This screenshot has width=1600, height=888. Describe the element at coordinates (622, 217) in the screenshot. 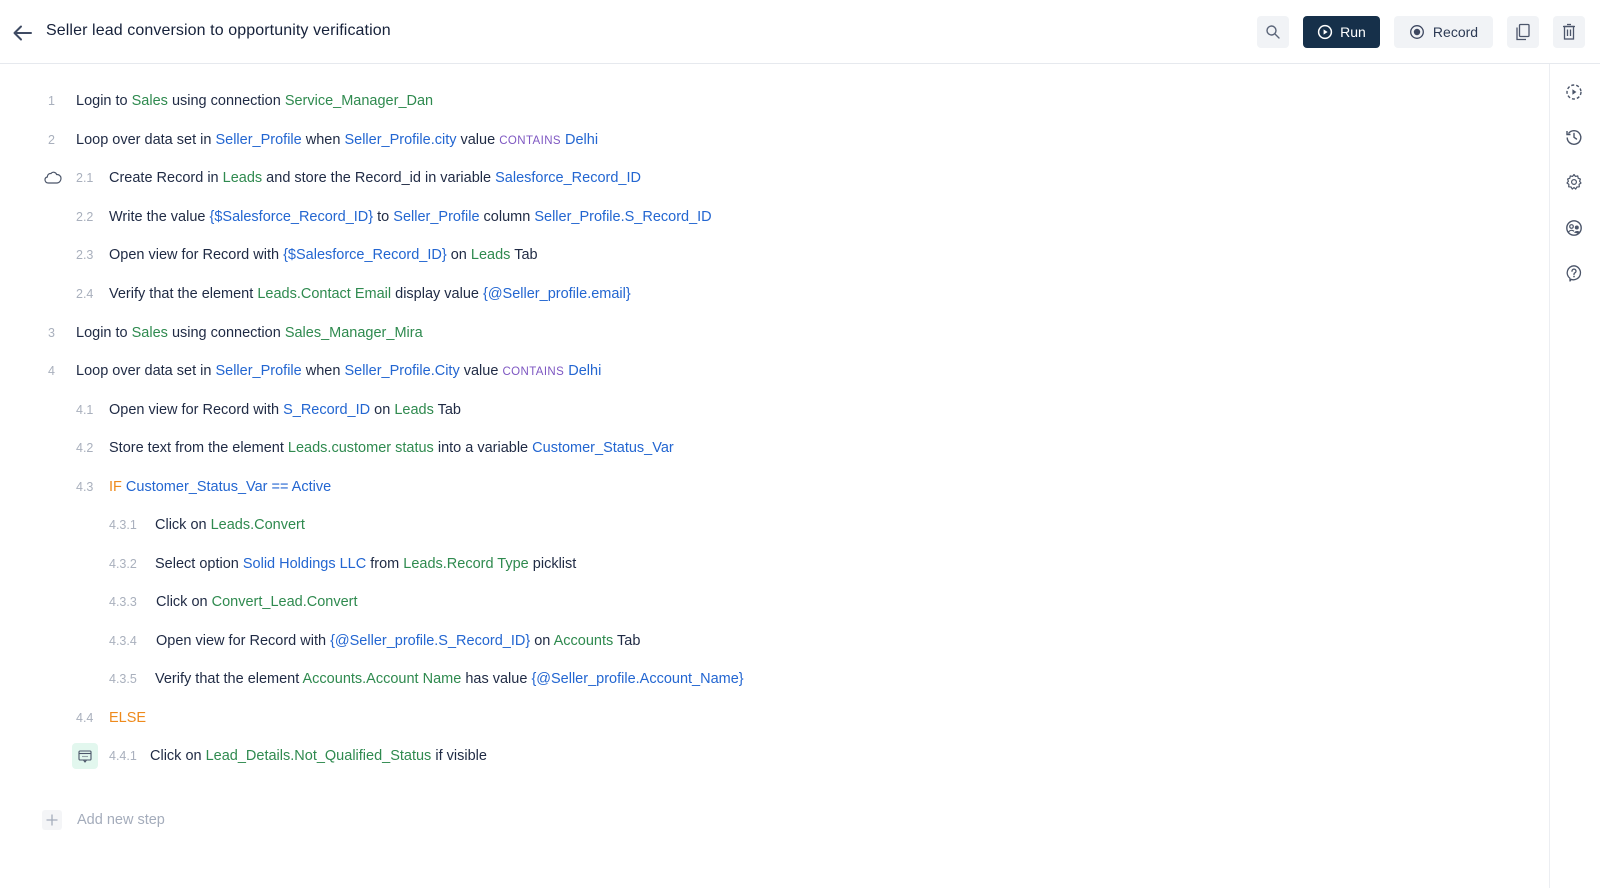

I see `variable-ref: Seller_Profile.S_Record_ID` at that location.